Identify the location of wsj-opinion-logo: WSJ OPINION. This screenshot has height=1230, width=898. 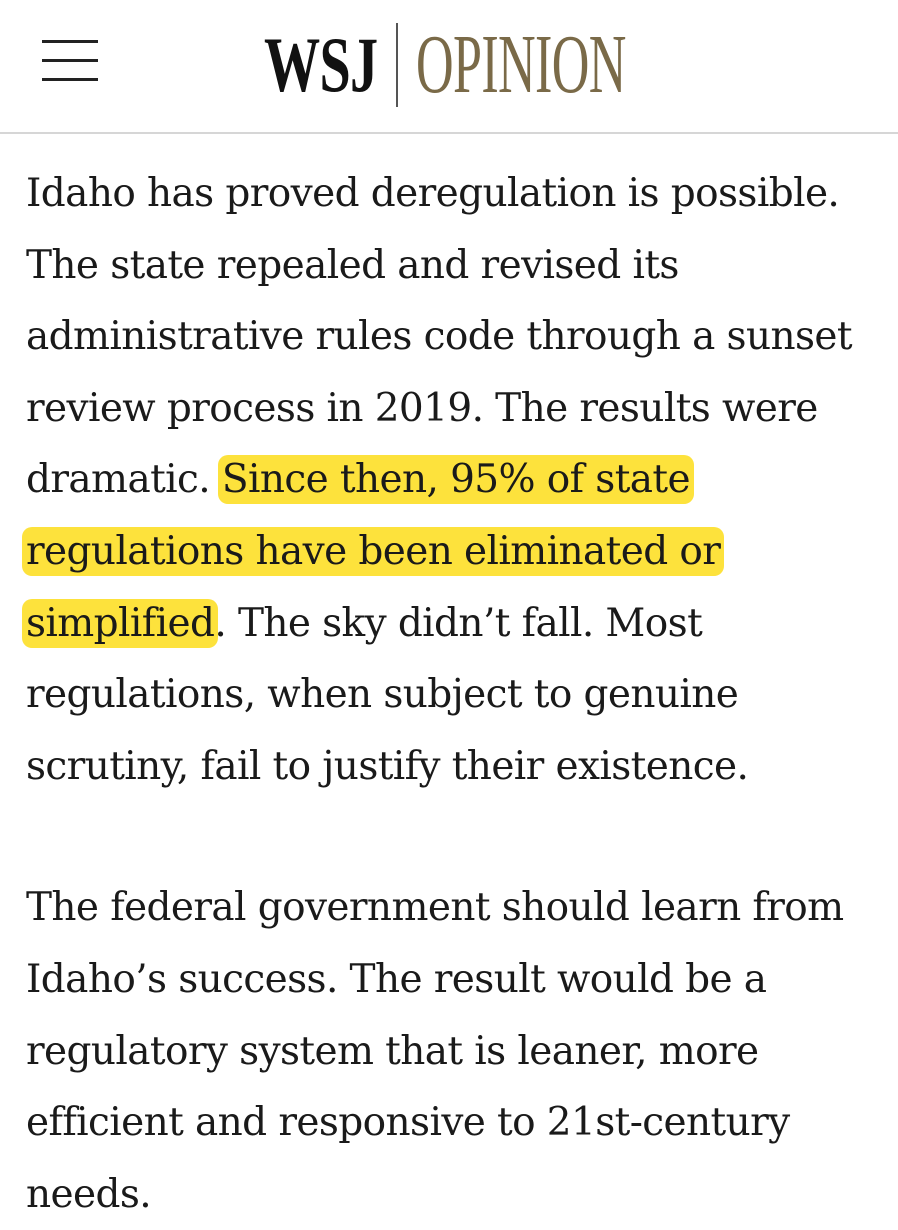
(460, 65).